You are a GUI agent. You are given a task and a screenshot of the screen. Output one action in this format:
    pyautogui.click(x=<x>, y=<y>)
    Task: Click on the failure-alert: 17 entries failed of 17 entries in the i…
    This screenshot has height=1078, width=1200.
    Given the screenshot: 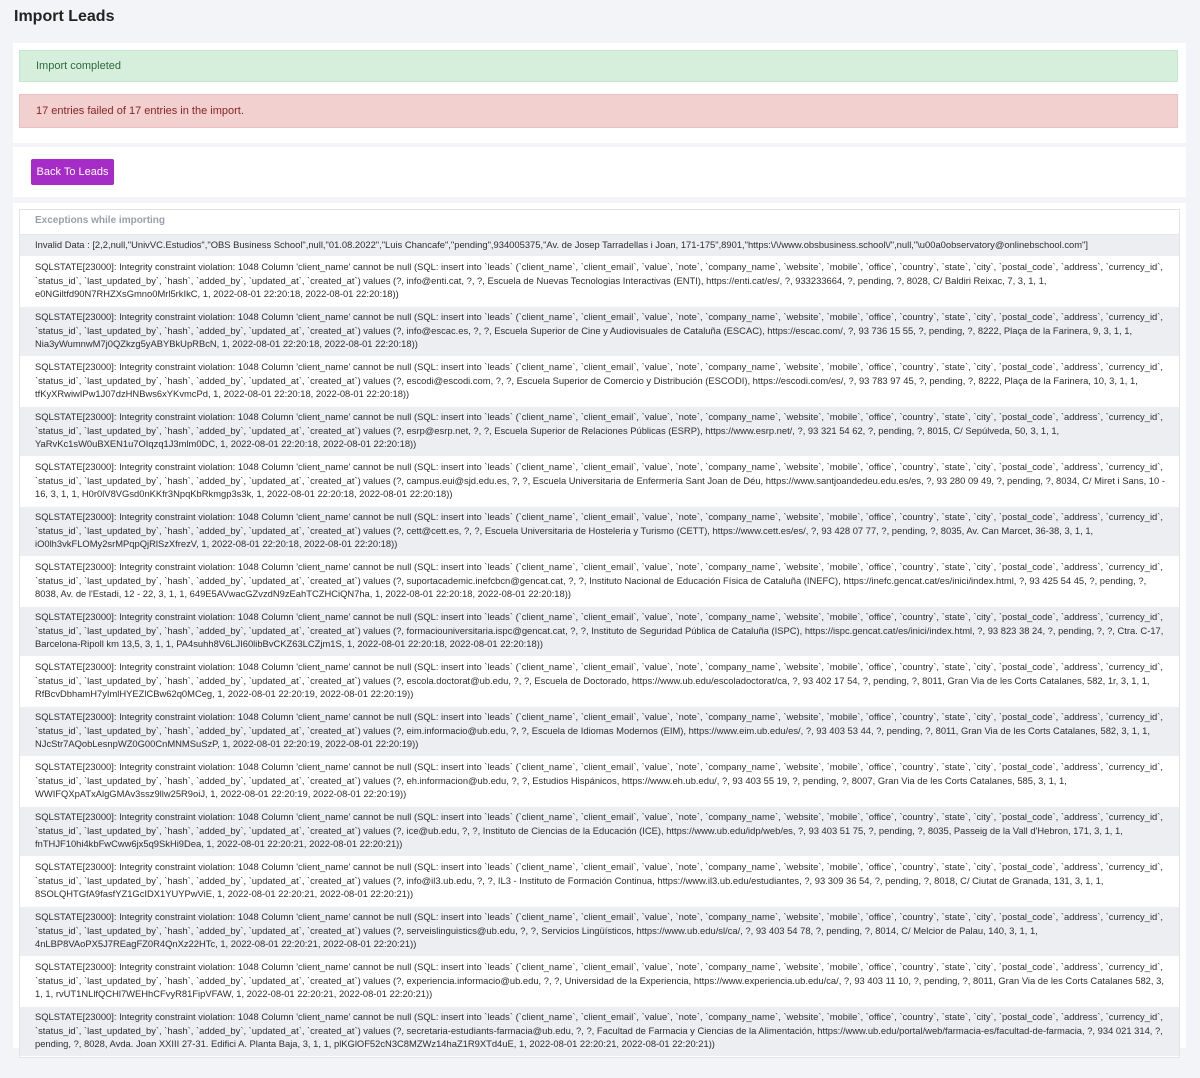 What is the action you would take?
    pyautogui.click(x=598, y=111)
    